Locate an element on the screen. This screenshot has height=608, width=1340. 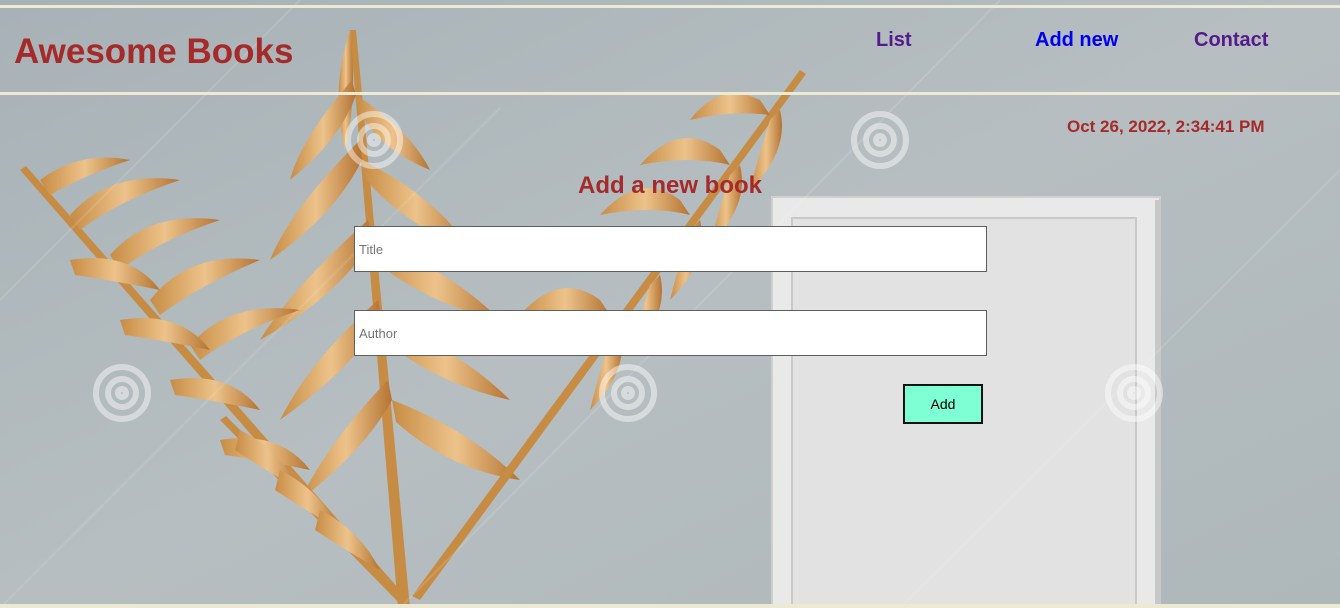
author-input is located at coordinates (670, 333).